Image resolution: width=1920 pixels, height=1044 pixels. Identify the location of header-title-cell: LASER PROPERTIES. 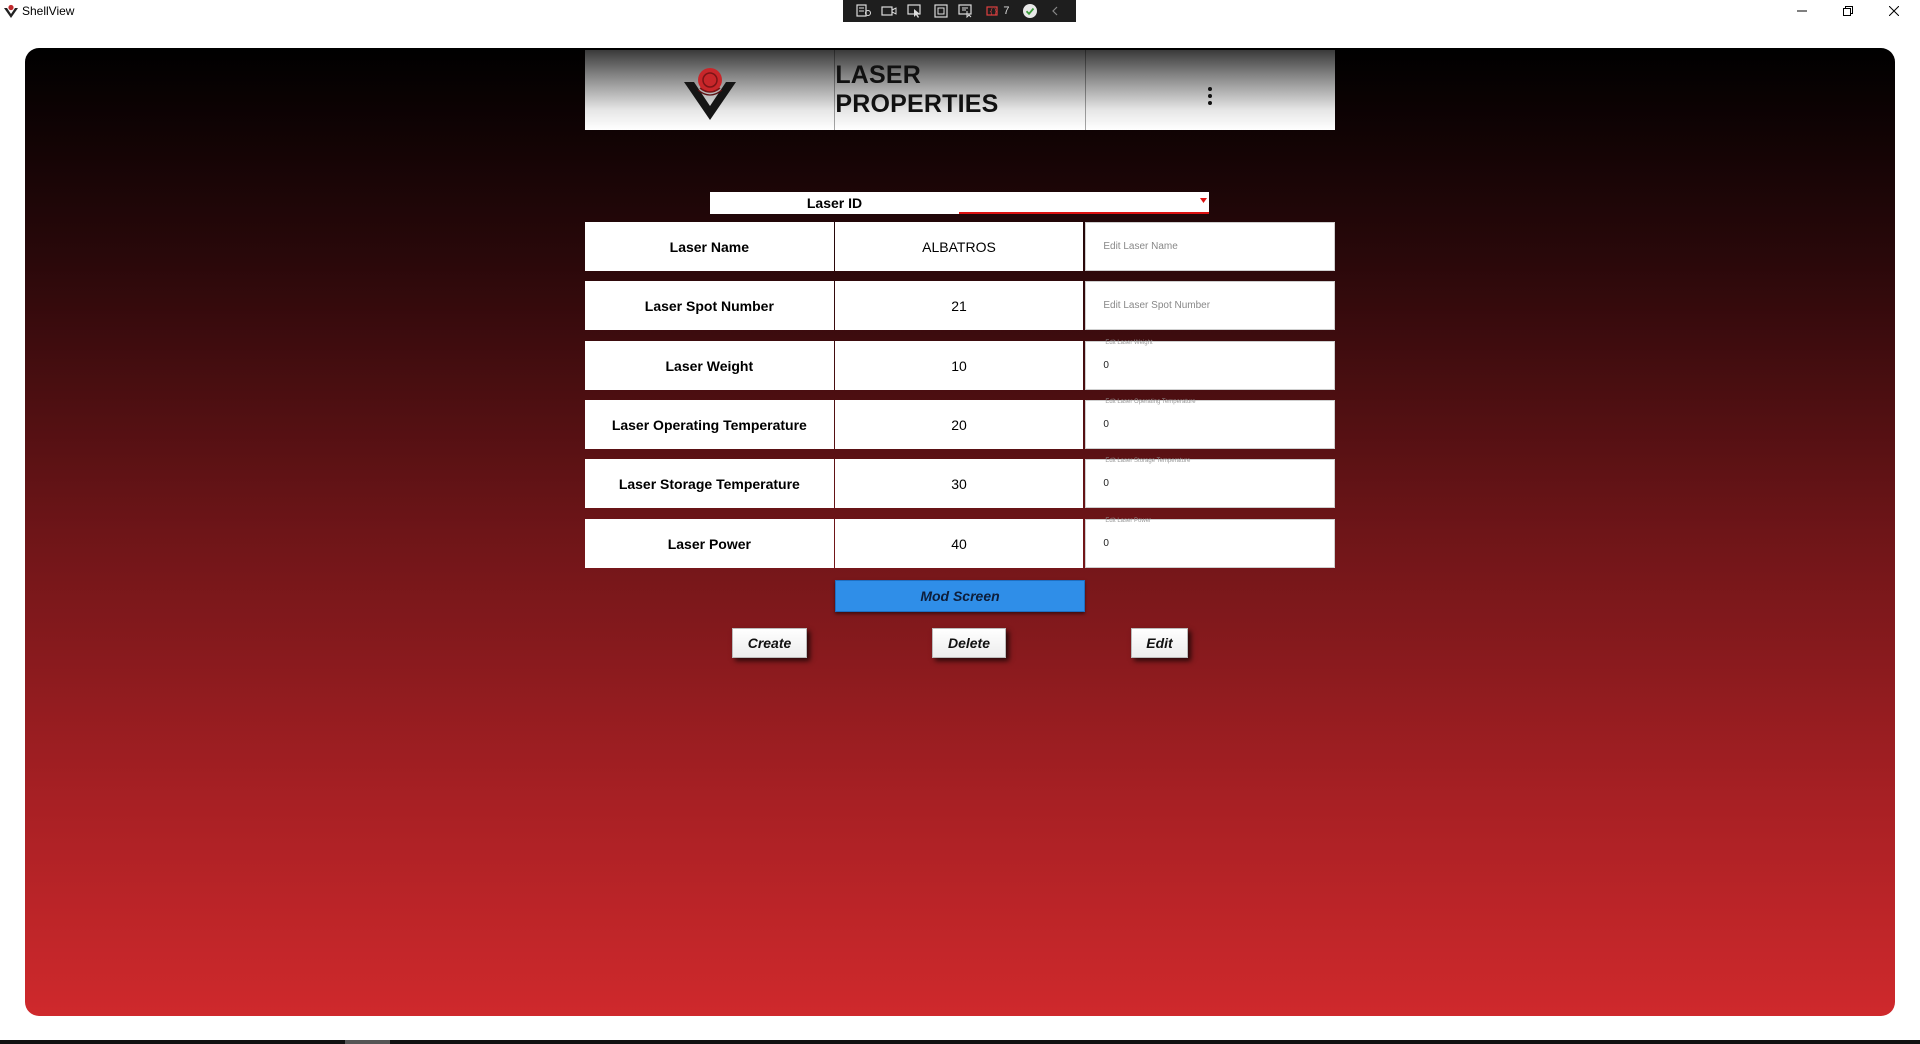
(959, 90).